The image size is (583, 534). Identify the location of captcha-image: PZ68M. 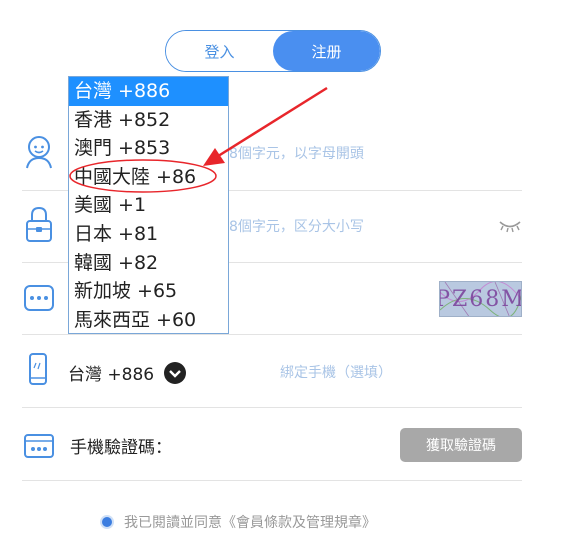
(480, 299).